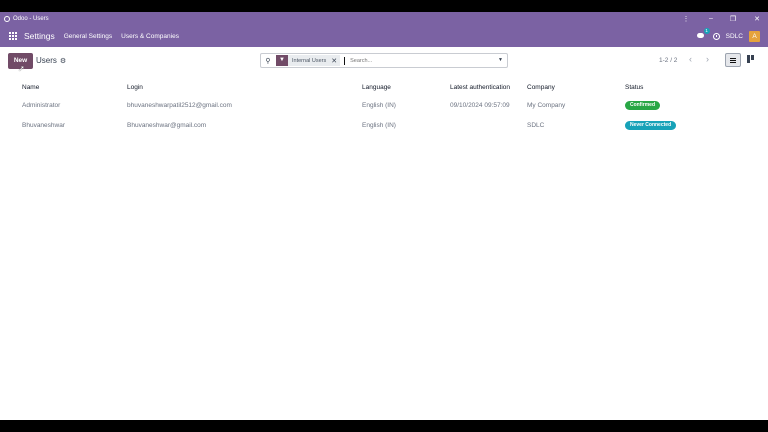 This screenshot has height=432, width=768. I want to click on minimize-button: –, so click(711, 18).